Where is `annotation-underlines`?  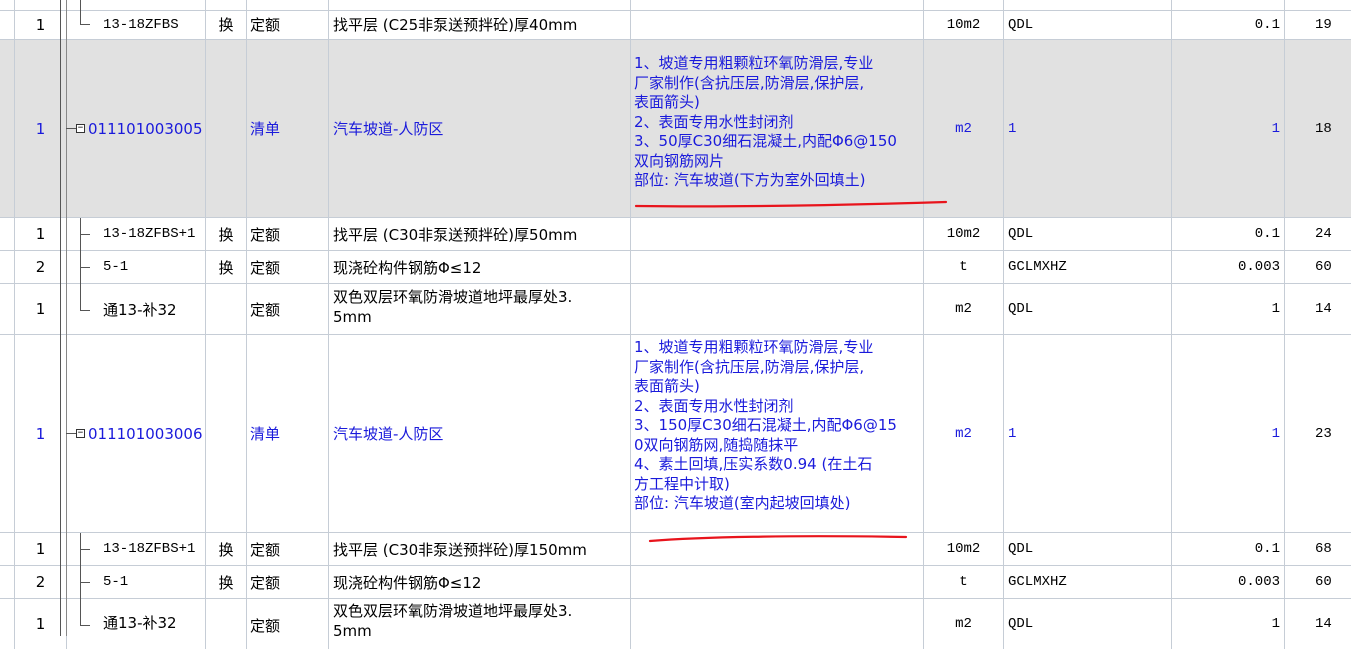
annotation-underlines is located at coordinates (791, 371).